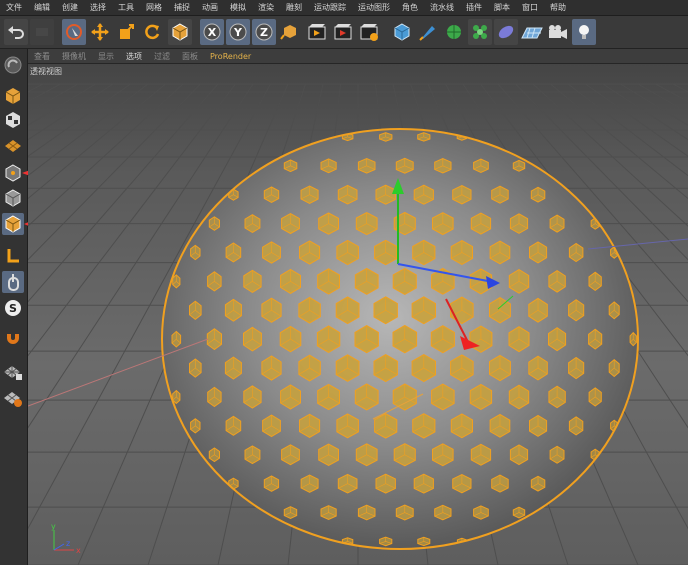  I want to click on texture-mode-icon, so click(13, 96).